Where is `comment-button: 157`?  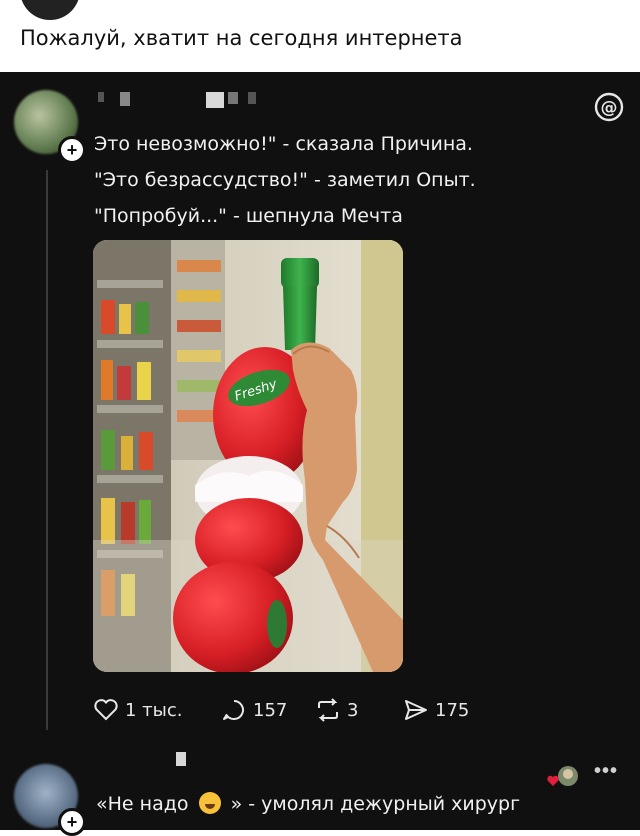
comment-button: 157 is located at coordinates (254, 710).